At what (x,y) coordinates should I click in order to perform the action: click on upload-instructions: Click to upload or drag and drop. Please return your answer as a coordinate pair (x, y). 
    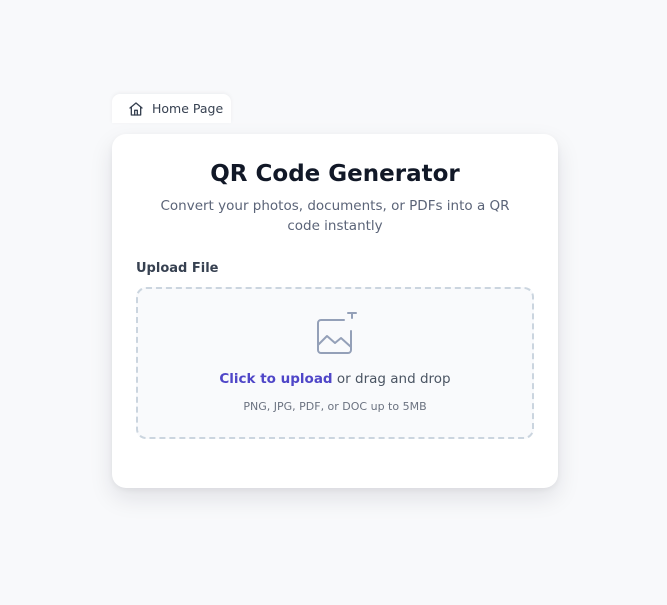
    Looking at the image, I should click on (335, 379).